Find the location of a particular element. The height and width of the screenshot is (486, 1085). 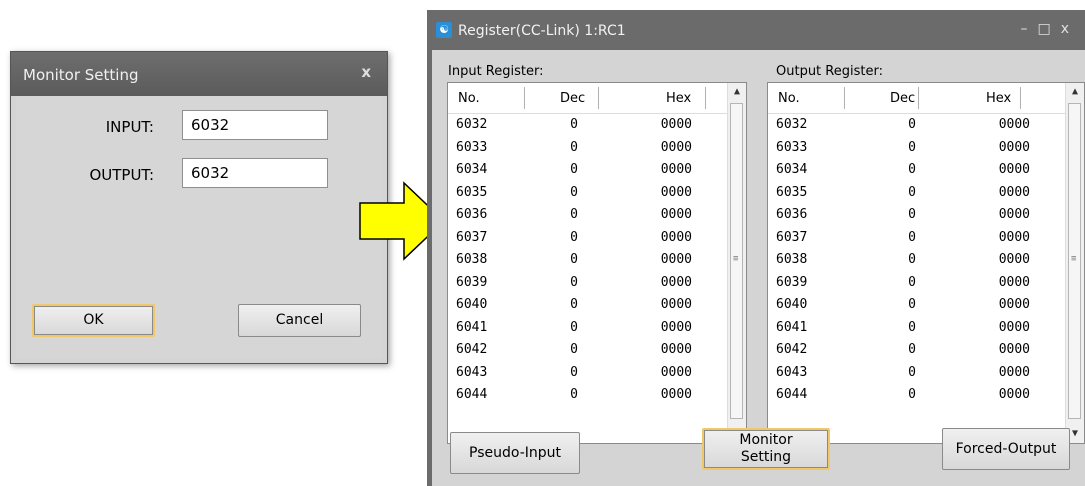

input-scrollbar: ▲ ≡ ▼ is located at coordinates (736, 263).